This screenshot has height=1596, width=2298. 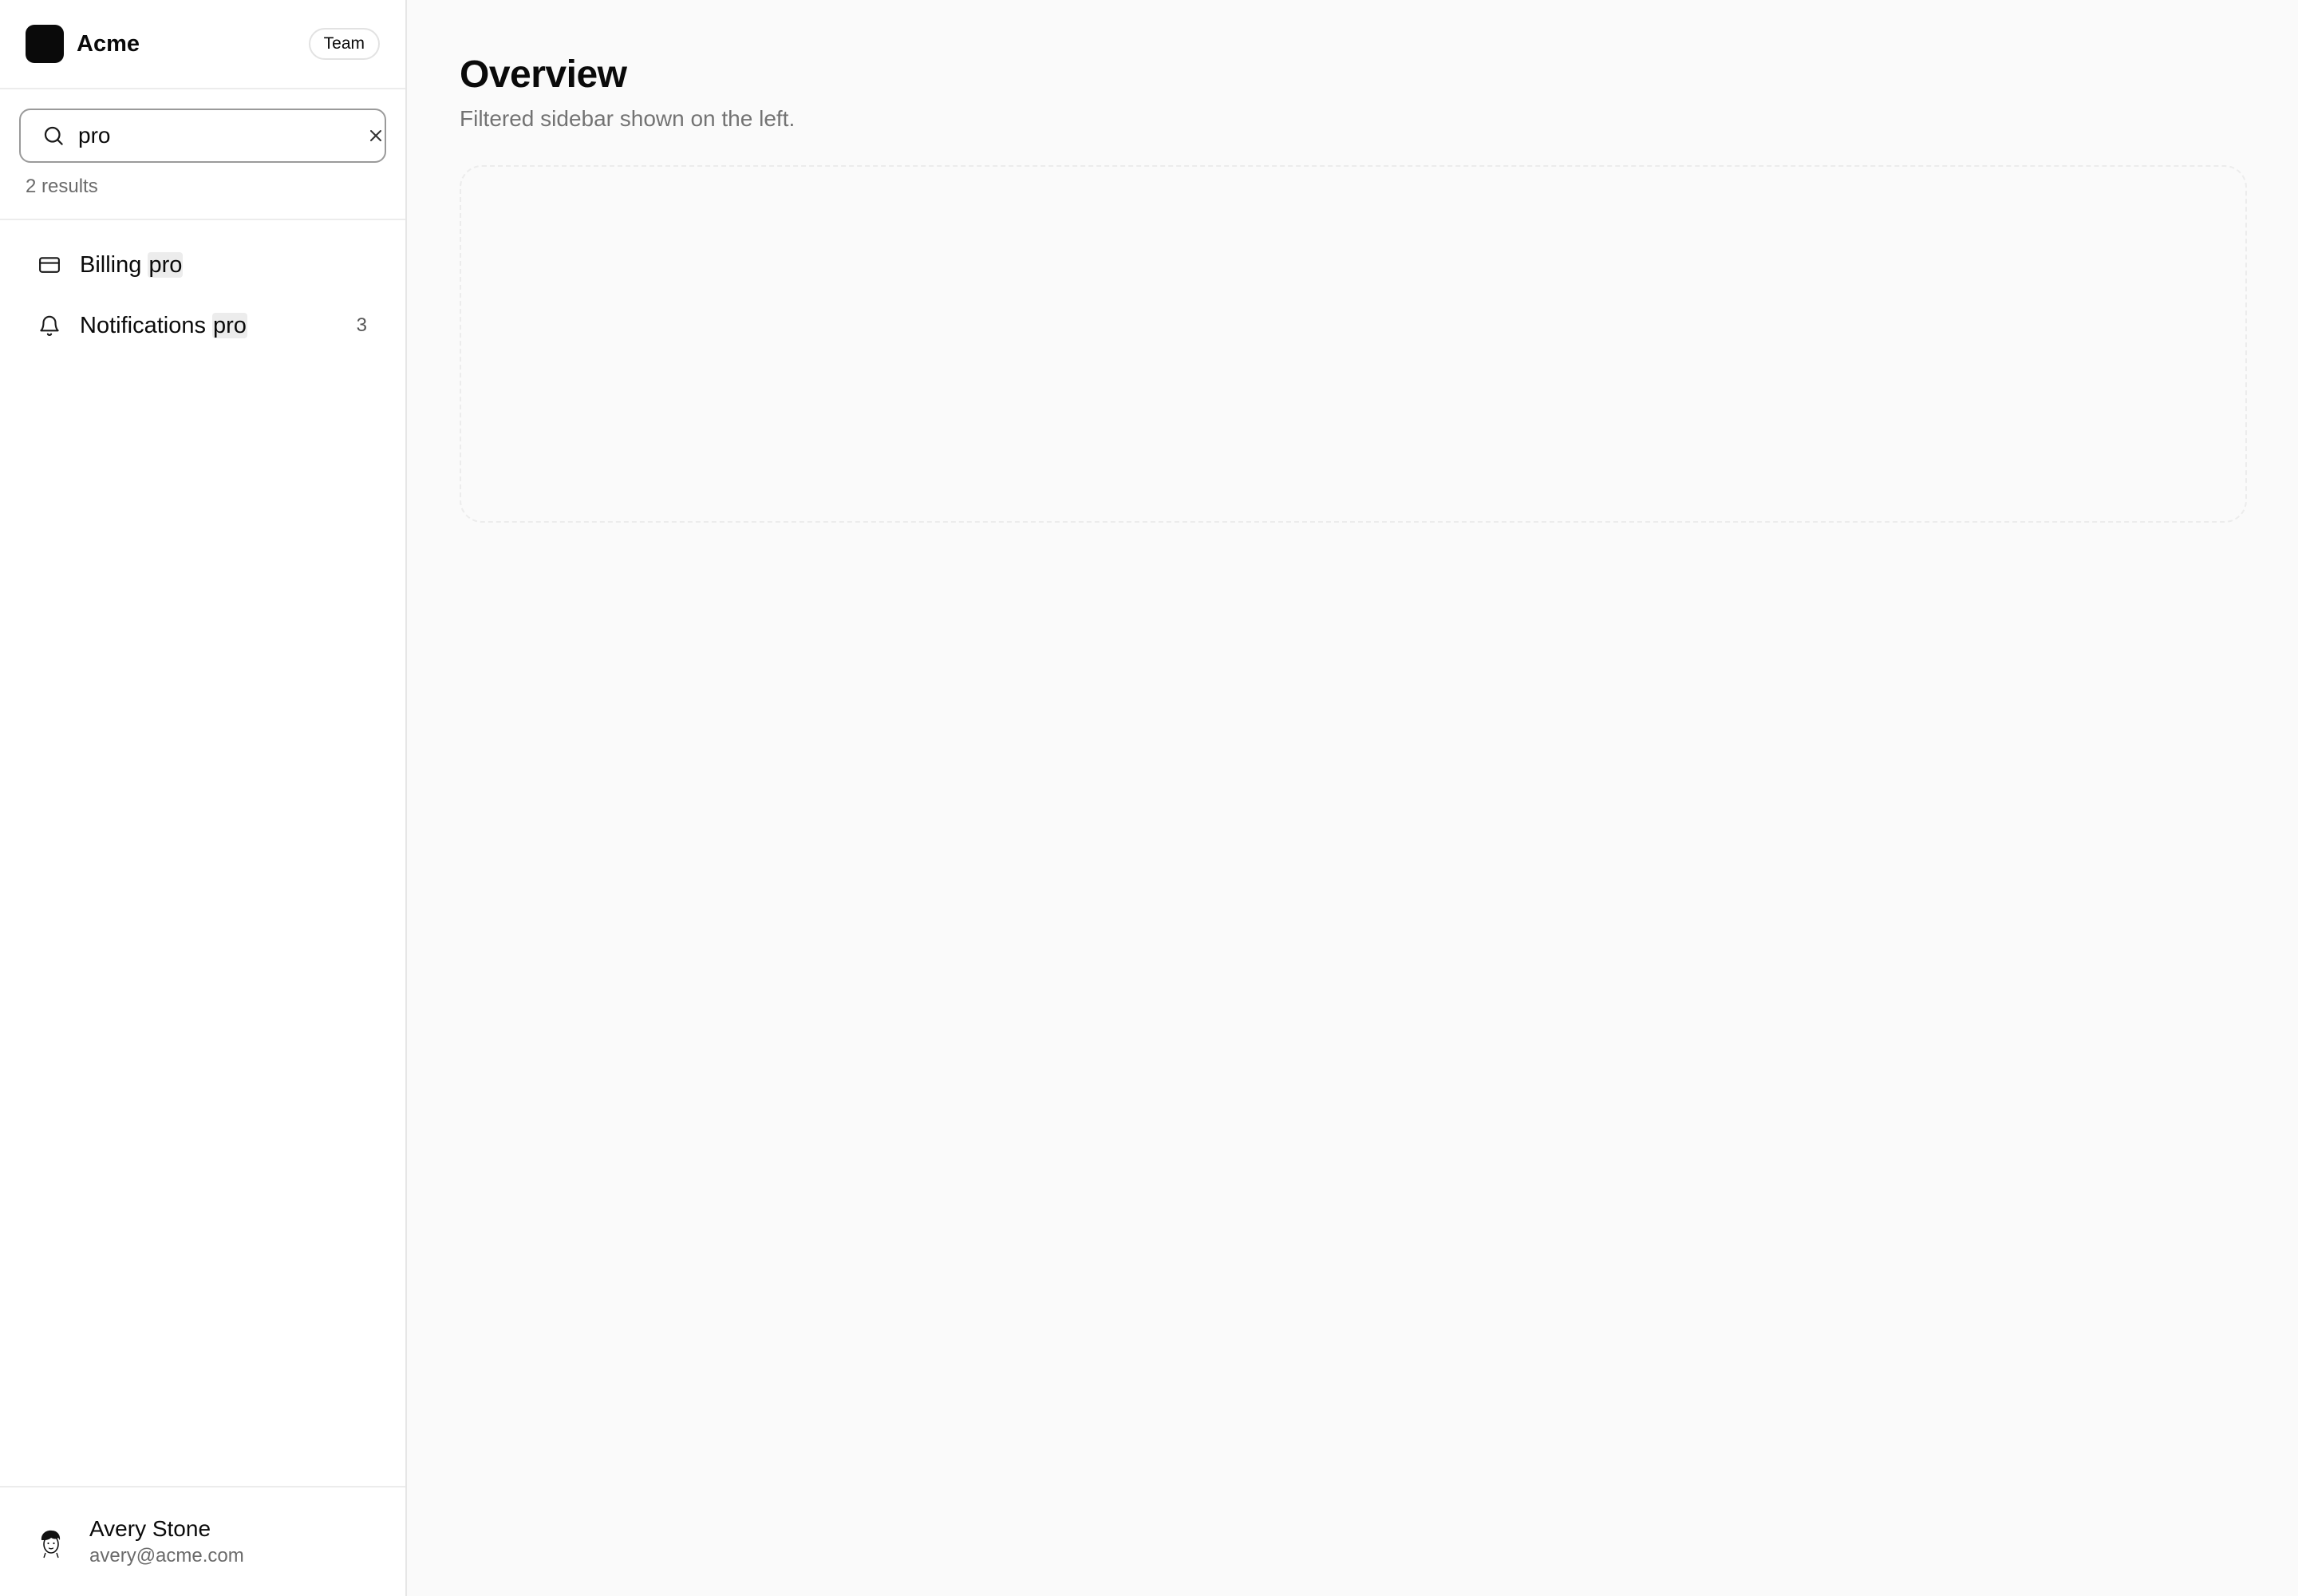 I want to click on search-result-count: 2 results, so click(x=62, y=186).